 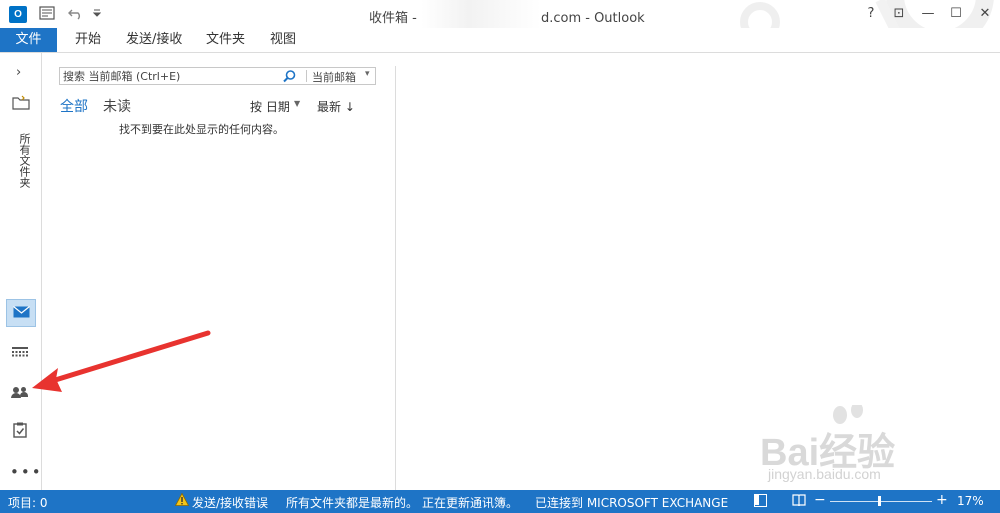 I want to click on help-button: ?, so click(x=871, y=14).